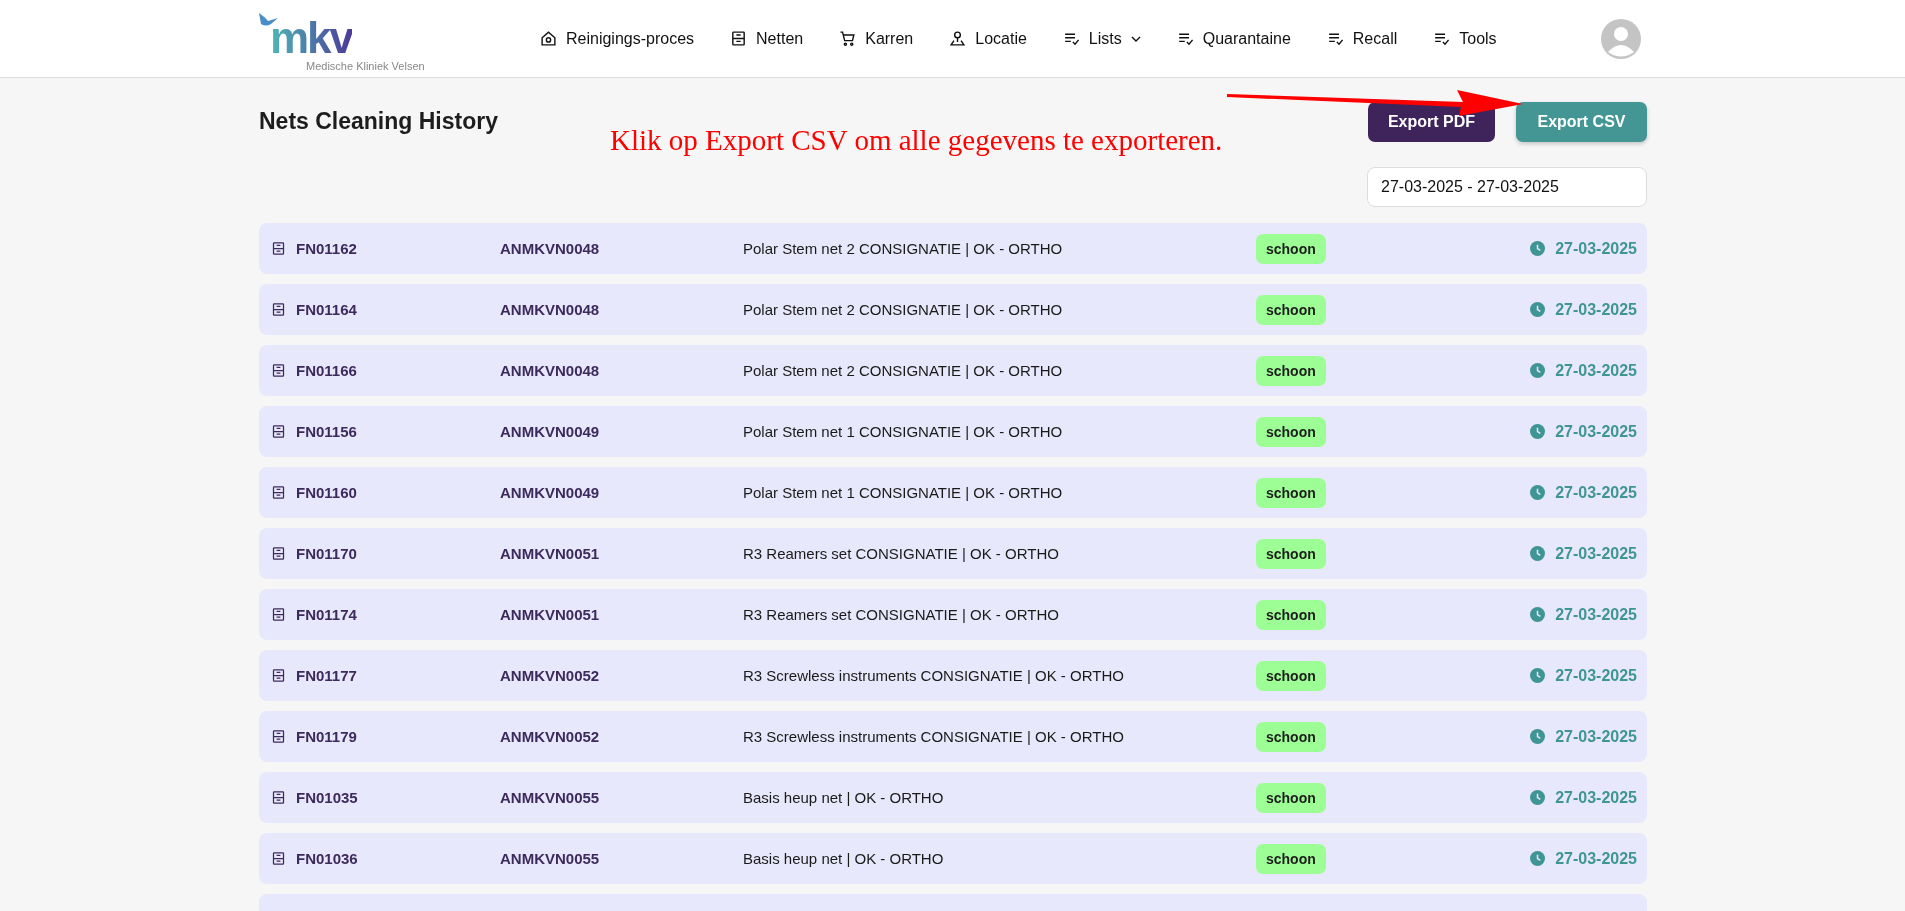 Image resolution: width=1905 pixels, height=911 pixels. What do you see at coordinates (548, 38) in the screenshot?
I see `home-icon` at bounding box center [548, 38].